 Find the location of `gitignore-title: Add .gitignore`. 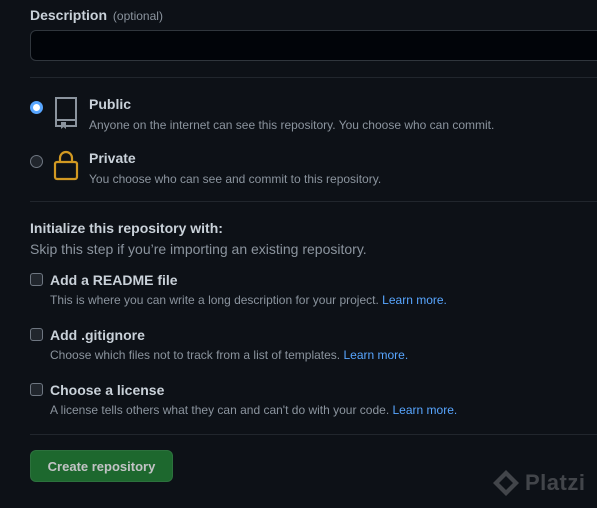

gitignore-title: Add .gitignore is located at coordinates (97, 335).